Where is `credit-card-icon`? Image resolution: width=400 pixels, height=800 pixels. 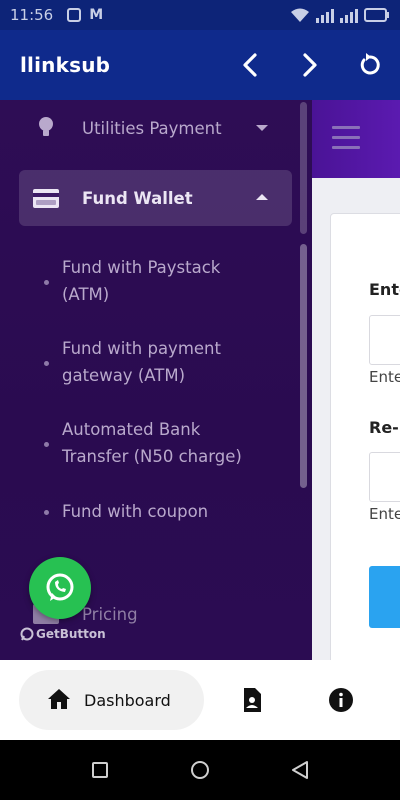 credit-card-icon is located at coordinates (46, 198).